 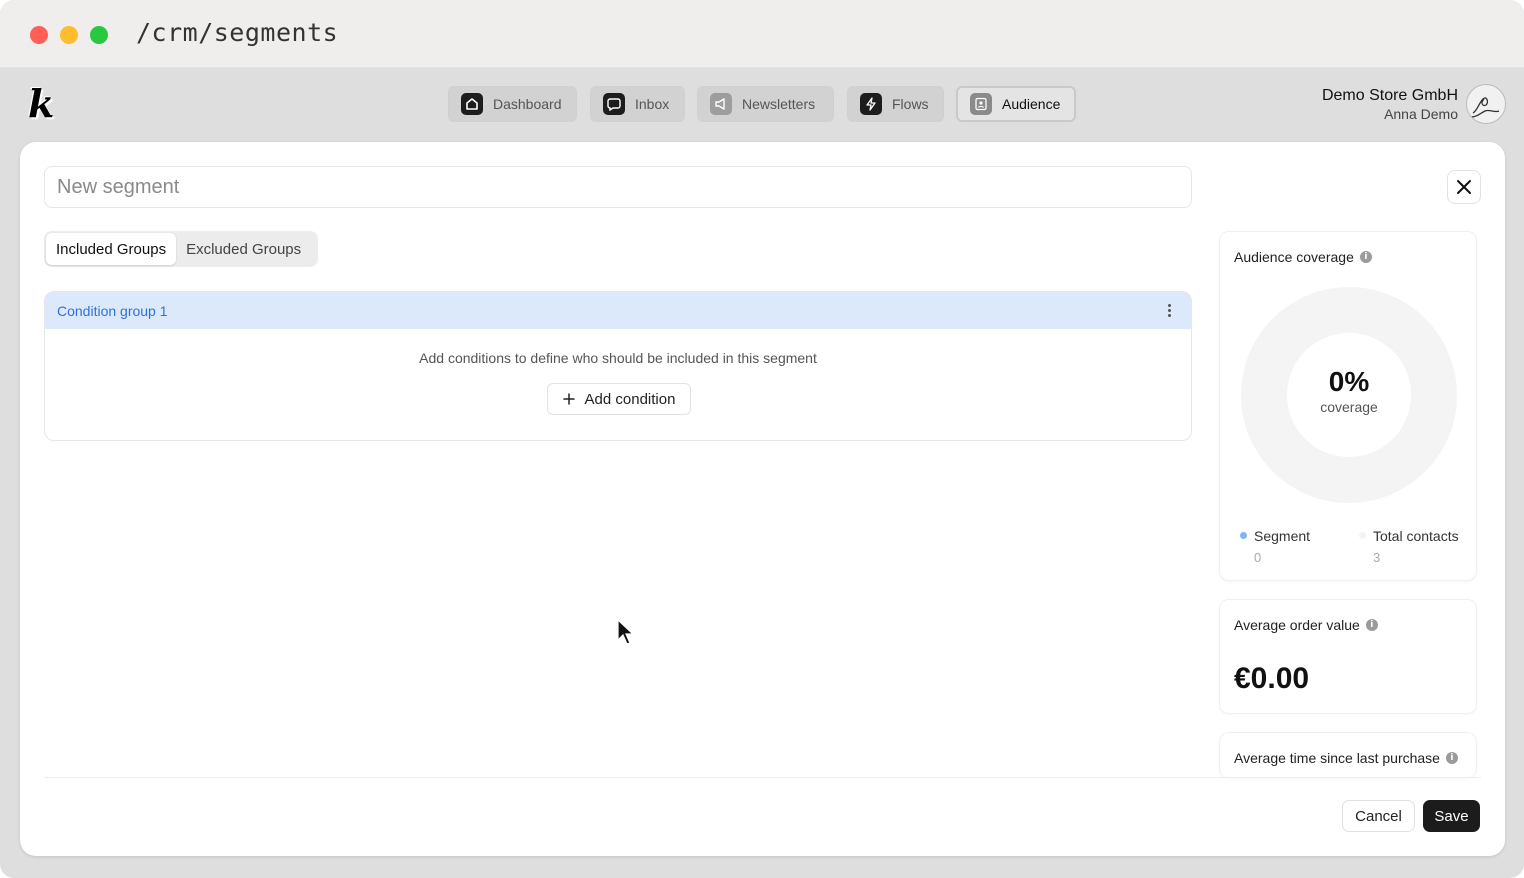 I want to click on group-tabs: Included Groups Excluded Groups, so click(x=181, y=249).